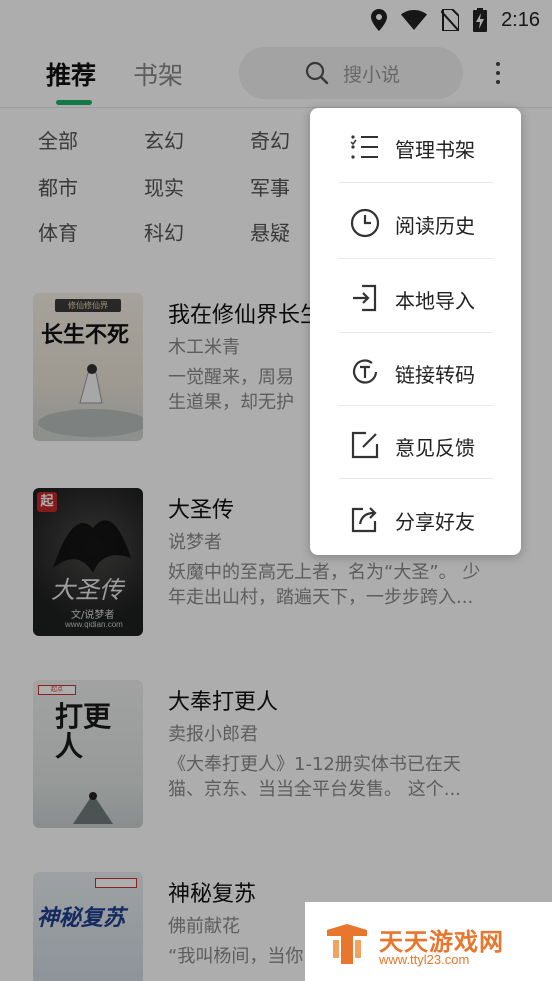 Image resolution: width=552 pixels, height=981 pixels. Describe the element at coordinates (435, 226) in the screenshot. I see `menu-item-label: 阅读历史` at that location.